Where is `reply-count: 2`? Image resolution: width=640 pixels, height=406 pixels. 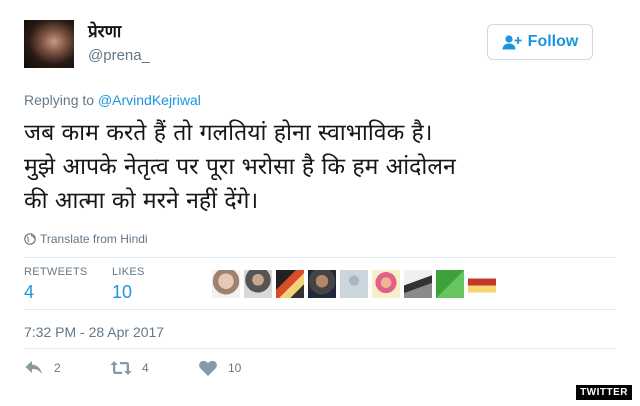
reply-count: 2 is located at coordinates (57, 368).